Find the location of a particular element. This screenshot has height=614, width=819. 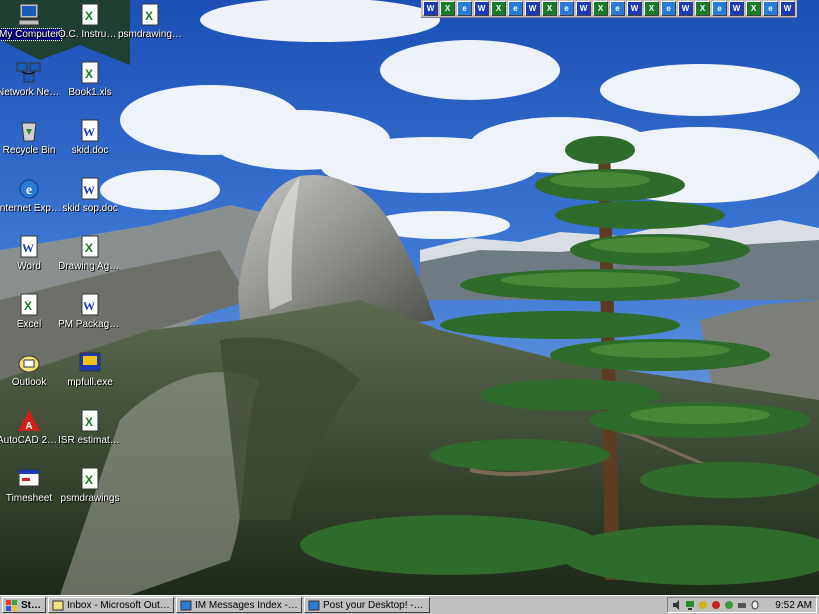

quick-launch-toolbar: WXeWXeWXeWXeWXeWXeWXeW is located at coordinates (609, 9).